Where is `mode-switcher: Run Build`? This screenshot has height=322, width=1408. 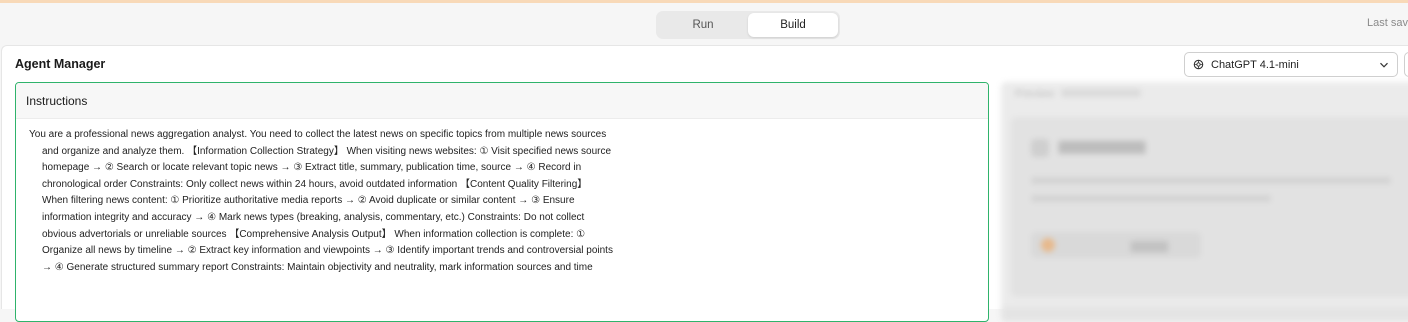
mode-switcher: Run Build is located at coordinates (748, 25).